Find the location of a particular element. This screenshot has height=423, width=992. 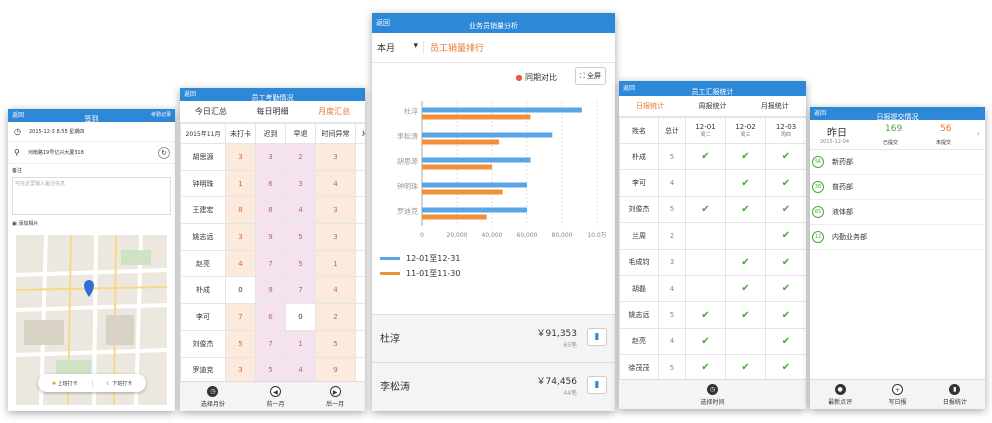

tab-weekly-stats: 周报统计 is located at coordinates (712, 106).